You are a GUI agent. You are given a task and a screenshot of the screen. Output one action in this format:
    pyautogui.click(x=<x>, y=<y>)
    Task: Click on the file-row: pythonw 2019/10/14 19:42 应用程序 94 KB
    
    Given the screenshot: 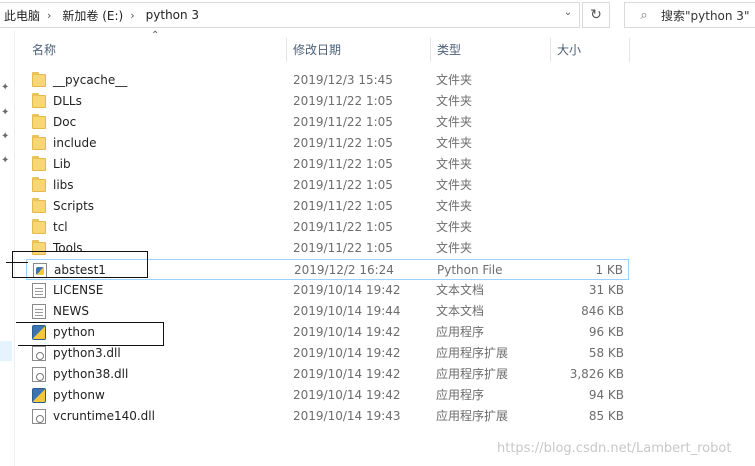 What is the action you would take?
    pyautogui.click(x=327, y=395)
    